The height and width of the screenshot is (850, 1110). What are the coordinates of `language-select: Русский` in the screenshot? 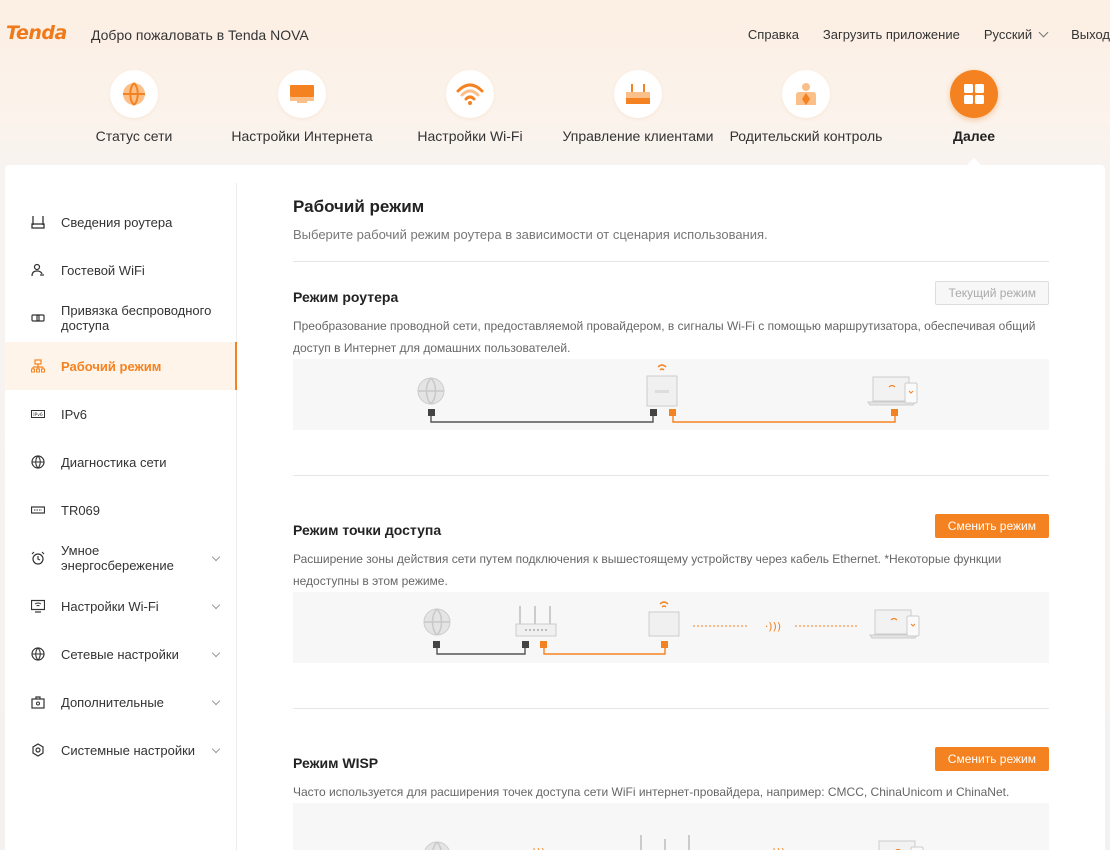 It's located at (1016, 34).